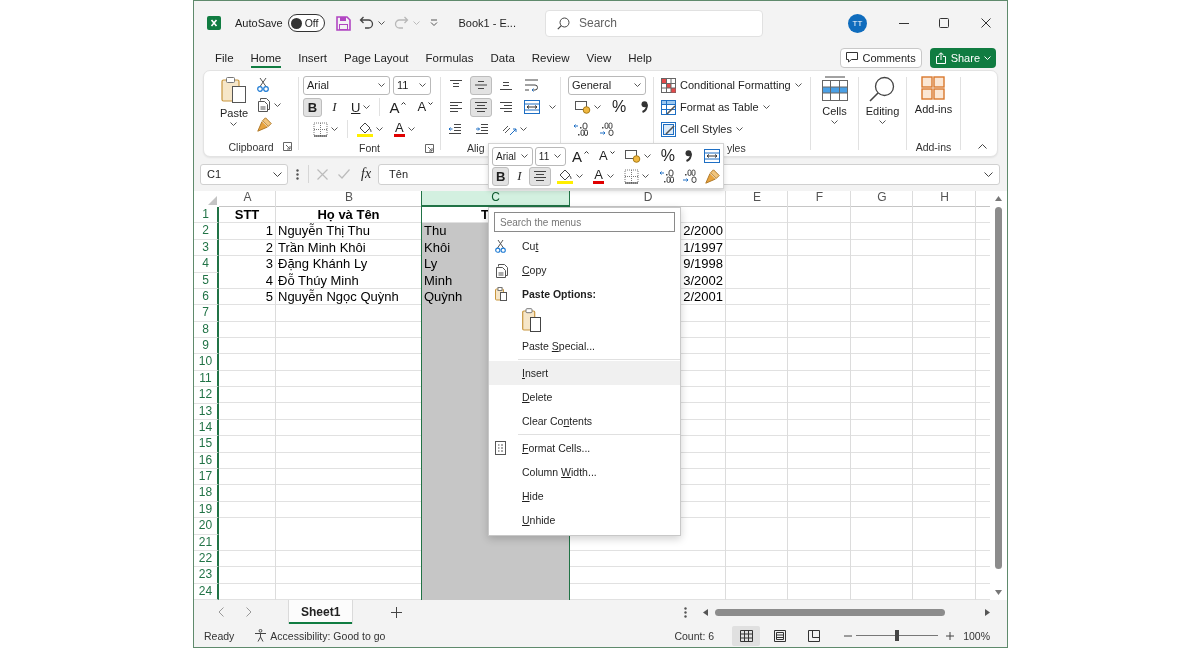 The image size is (1200, 650). I want to click on status-text: Ready, so click(219, 635).